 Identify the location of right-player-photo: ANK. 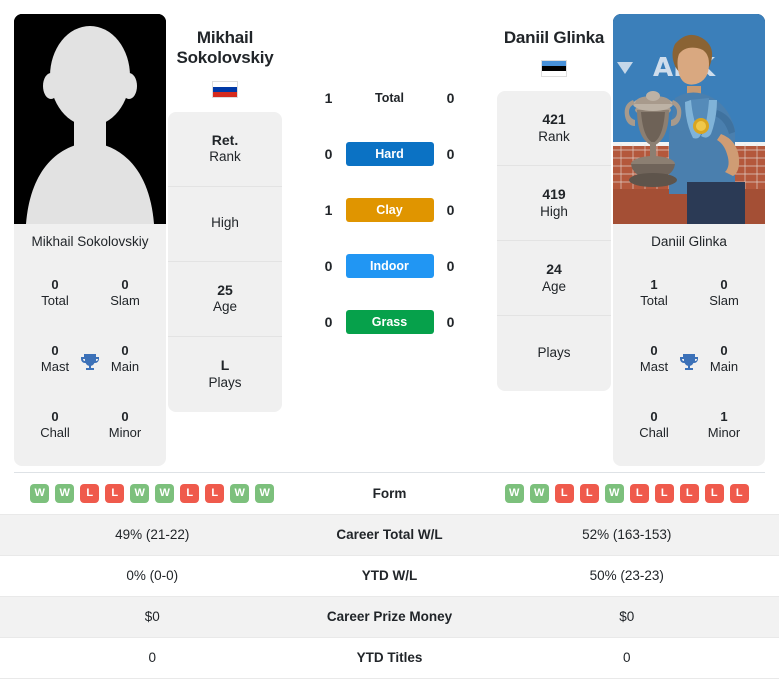
(689, 119).